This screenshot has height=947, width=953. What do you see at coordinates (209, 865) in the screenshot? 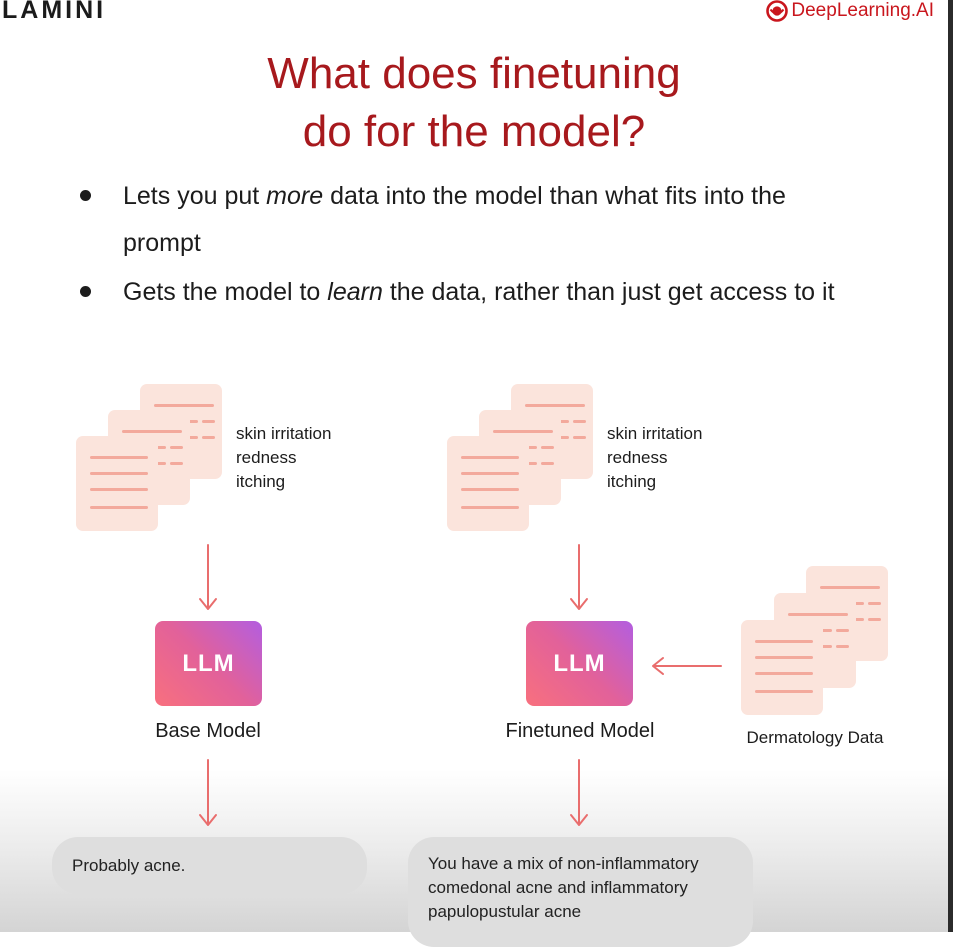
I see `base-output-bubble: Probably acne.` at bounding box center [209, 865].